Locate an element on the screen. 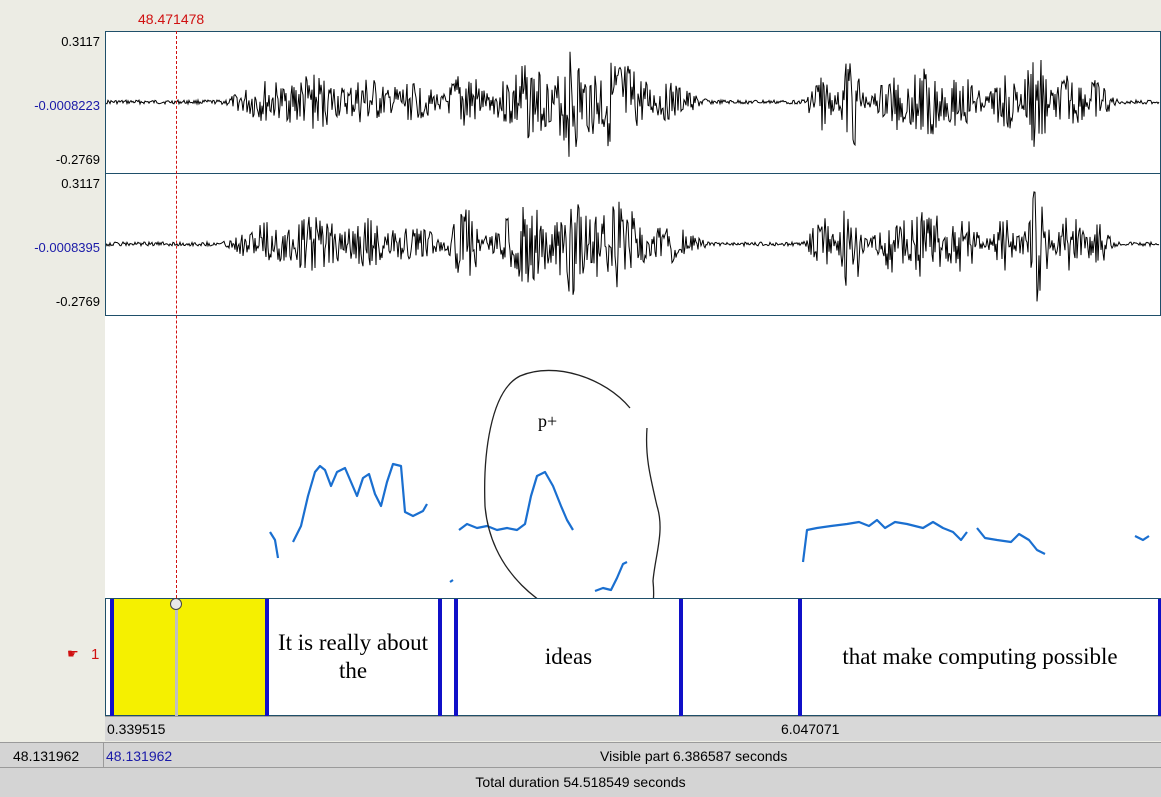 This screenshot has width=1161, height=797. ch2-mid-label: -0.0008395 is located at coordinates (67, 247).